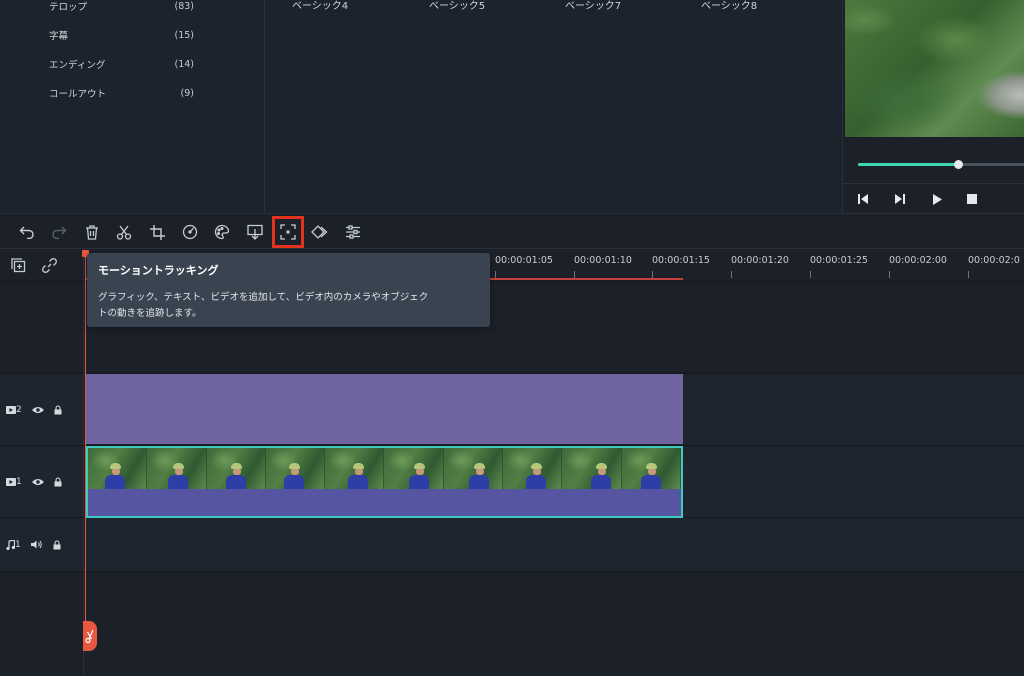  What do you see at coordinates (918, 260) in the screenshot?
I see `ruler-label: 00:00:02:00` at bounding box center [918, 260].